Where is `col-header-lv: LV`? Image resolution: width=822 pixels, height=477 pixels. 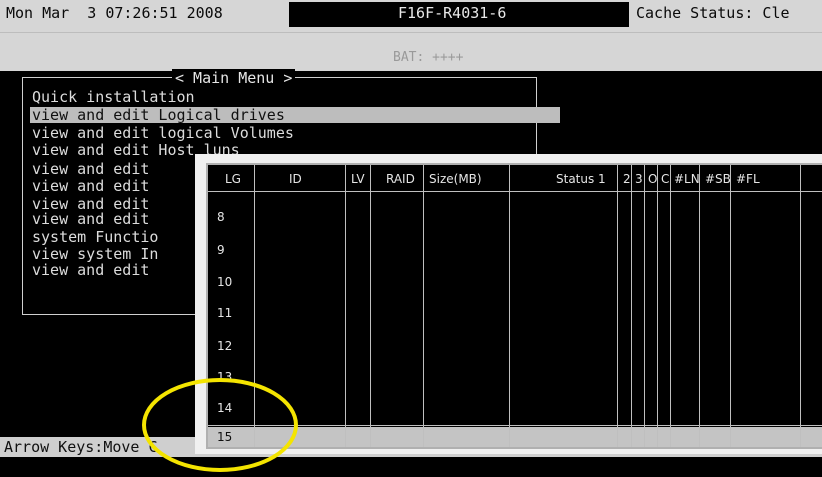
col-header-lv: LV is located at coordinates (358, 179).